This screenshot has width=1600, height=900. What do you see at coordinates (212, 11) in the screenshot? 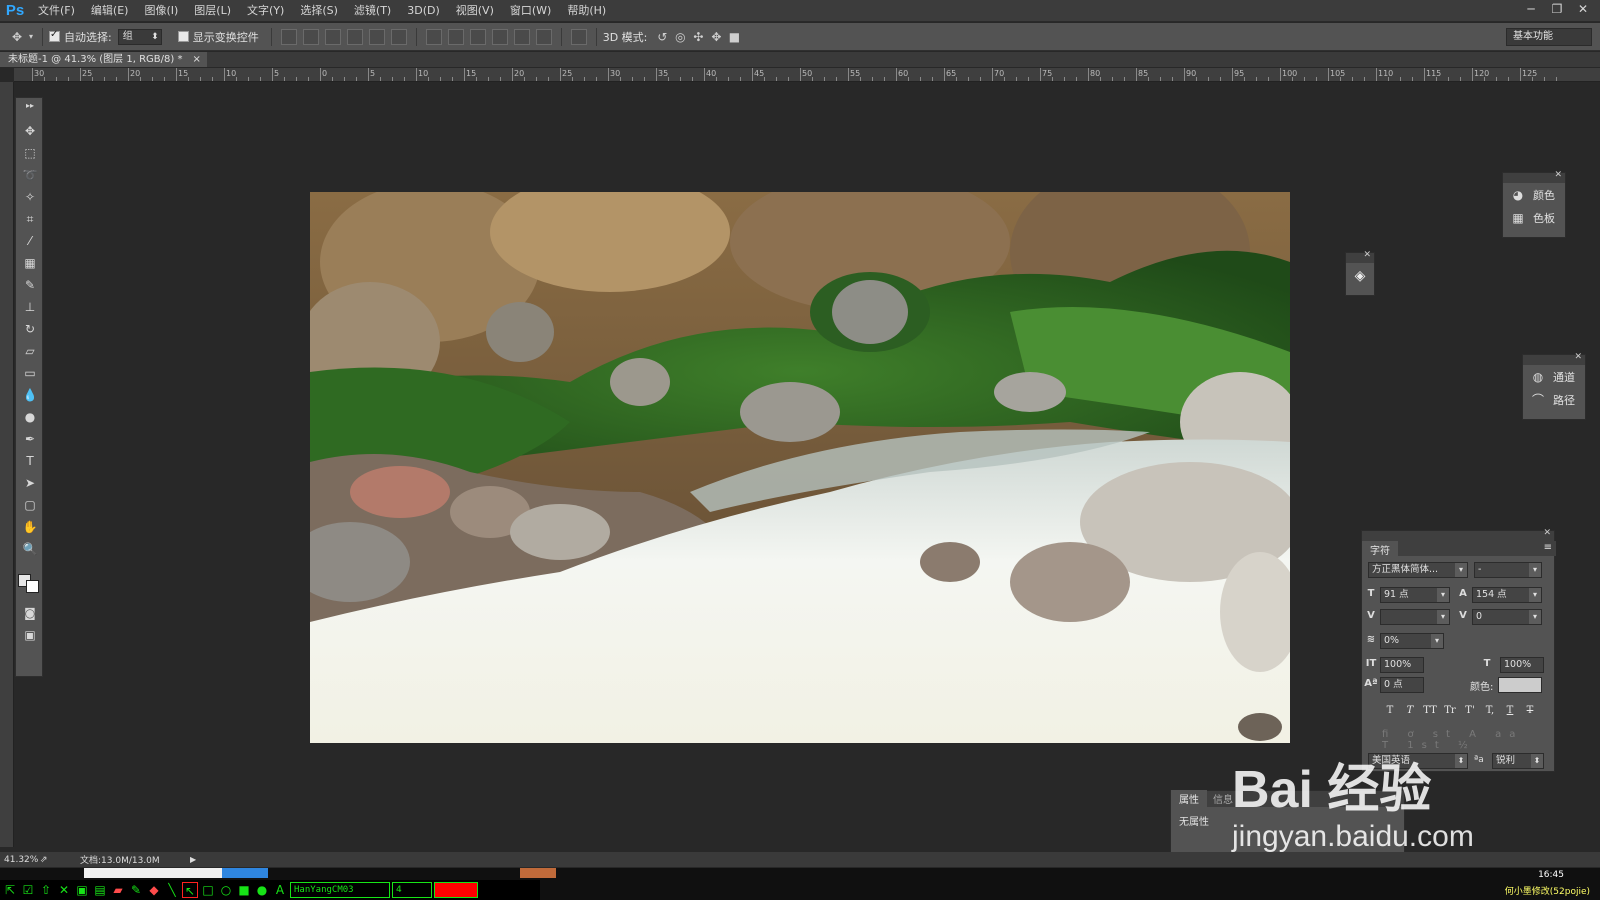
I see `menu-item: 图层(L)` at bounding box center [212, 11].